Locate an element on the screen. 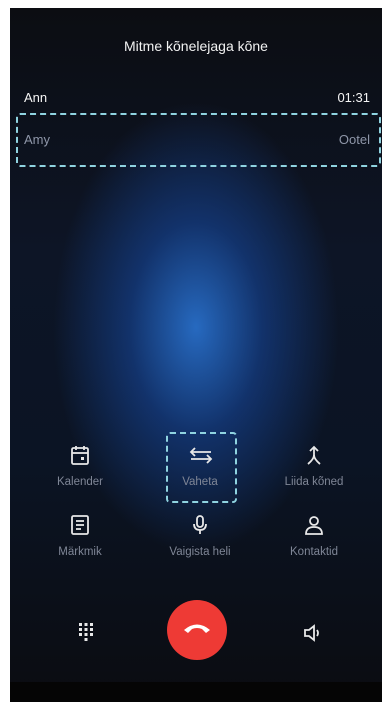 The height and width of the screenshot is (702, 382). end-call-button is located at coordinates (197, 630).